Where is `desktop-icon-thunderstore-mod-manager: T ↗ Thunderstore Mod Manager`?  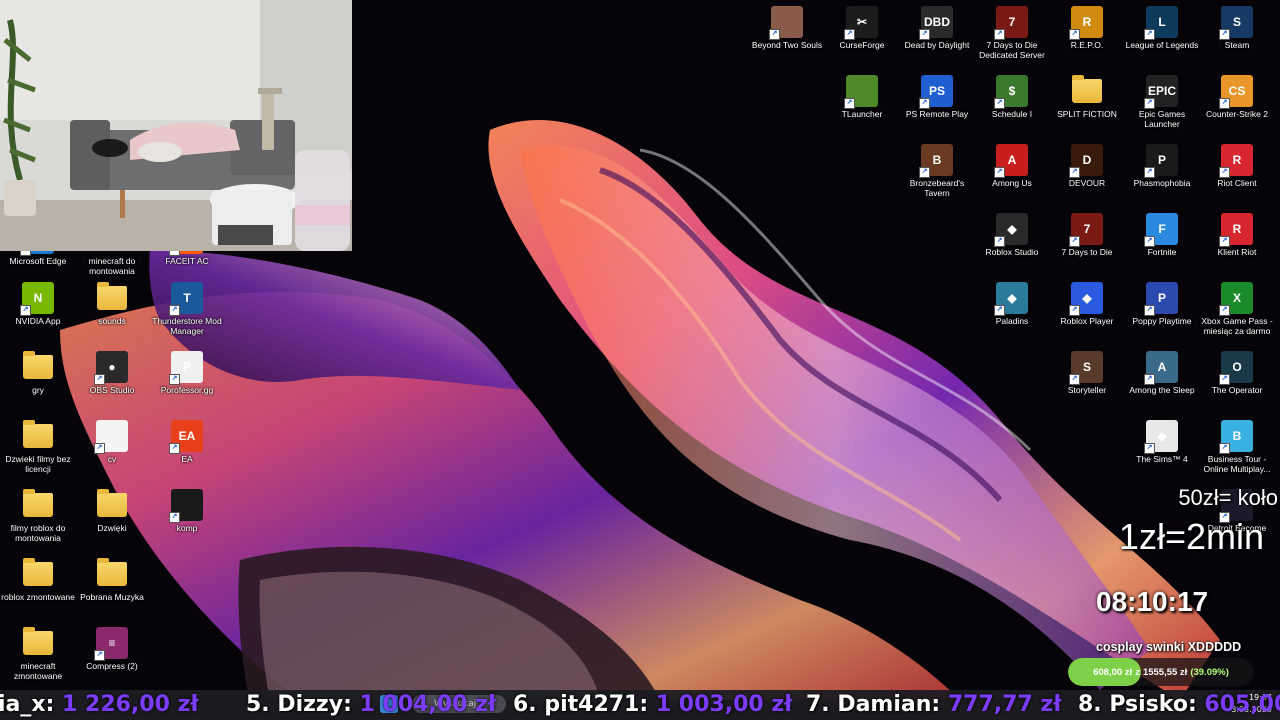 desktop-icon-thunderstore-mod-manager: T ↗ Thunderstore Mod Manager is located at coordinates (187, 309).